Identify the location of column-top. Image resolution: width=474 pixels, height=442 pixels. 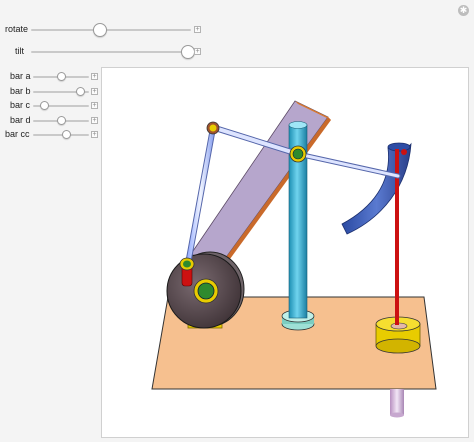
(298, 125).